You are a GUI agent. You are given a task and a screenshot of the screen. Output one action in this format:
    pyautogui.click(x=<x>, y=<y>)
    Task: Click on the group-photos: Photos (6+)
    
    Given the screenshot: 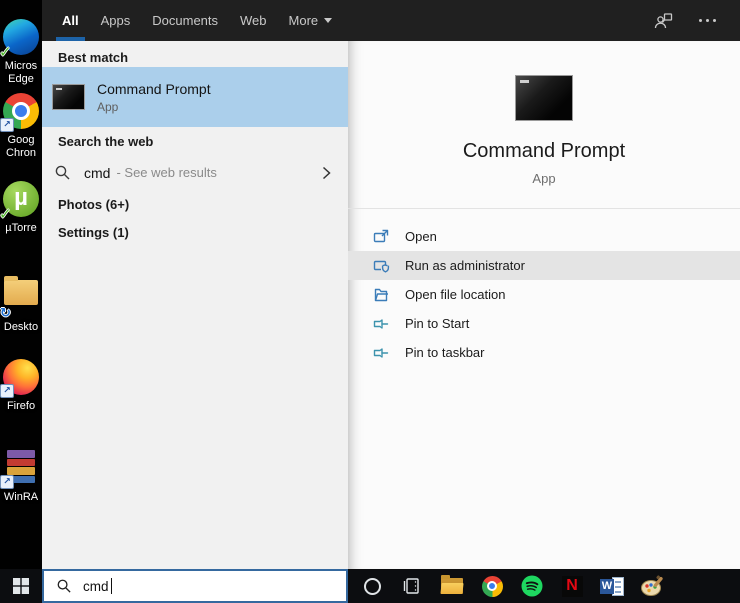 What is the action you would take?
    pyautogui.click(x=93, y=204)
    